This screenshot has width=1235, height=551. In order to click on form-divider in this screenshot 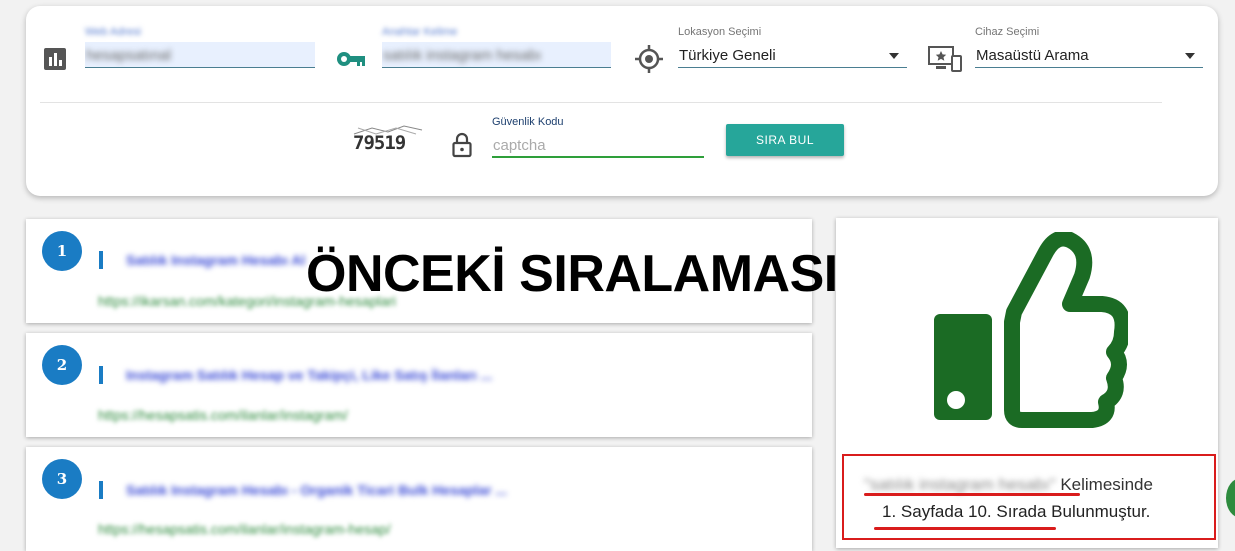, I will do `click(601, 102)`.